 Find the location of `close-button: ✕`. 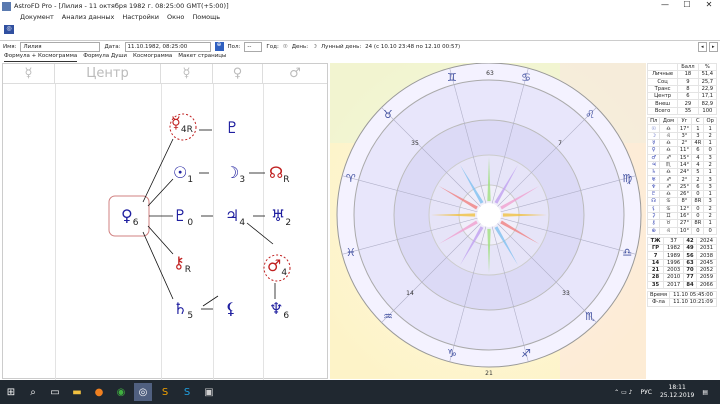

close-button: ✕ is located at coordinates (709, 4).